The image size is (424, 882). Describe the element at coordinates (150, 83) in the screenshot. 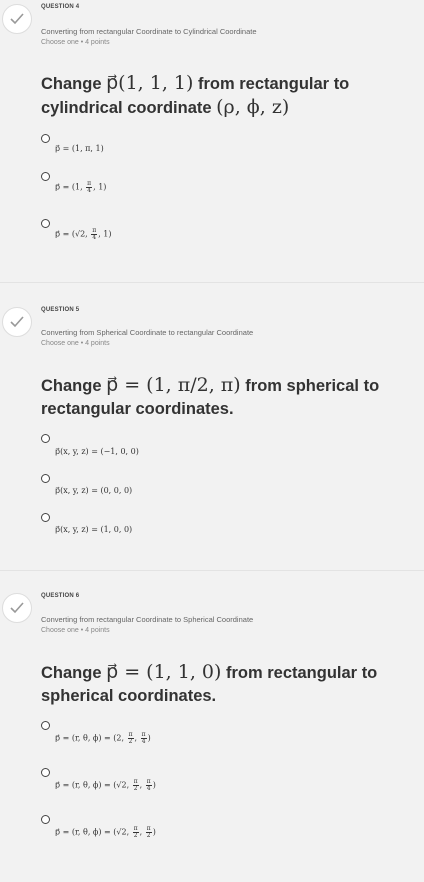

I see `prompt-math: p⃗(1, 1, 1)` at that location.